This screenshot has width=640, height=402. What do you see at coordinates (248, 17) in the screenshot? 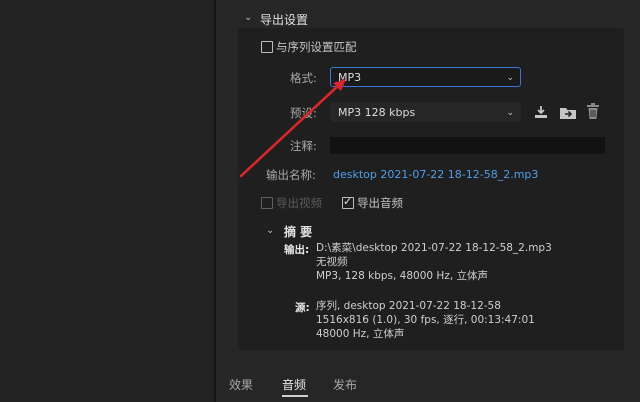
I see `section-chevron-down-icon: ⌄` at bounding box center [248, 17].